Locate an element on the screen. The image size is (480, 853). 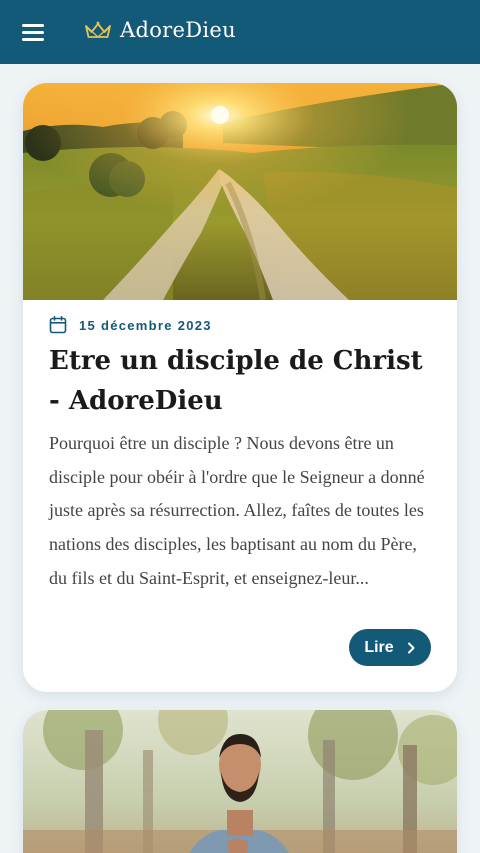
article-date: 15 décembre 2023 is located at coordinates (145, 325).